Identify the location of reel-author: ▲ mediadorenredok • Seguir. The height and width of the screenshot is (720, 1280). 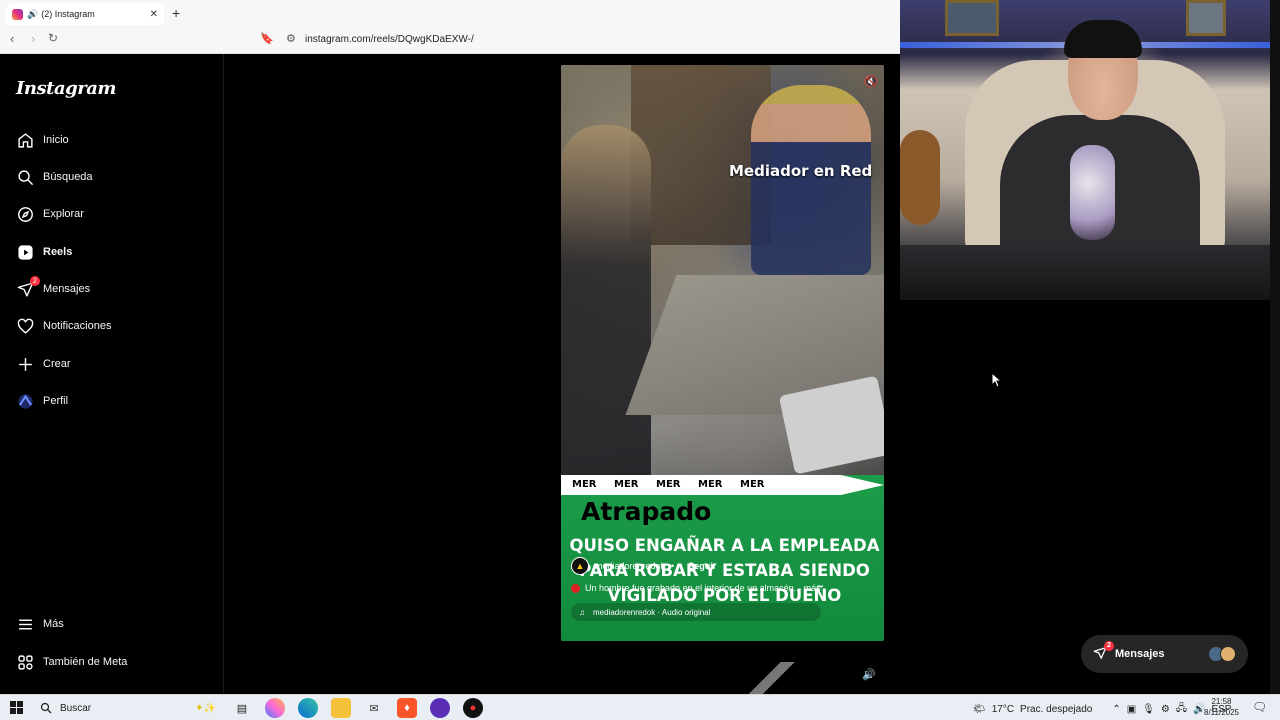
(721, 566).